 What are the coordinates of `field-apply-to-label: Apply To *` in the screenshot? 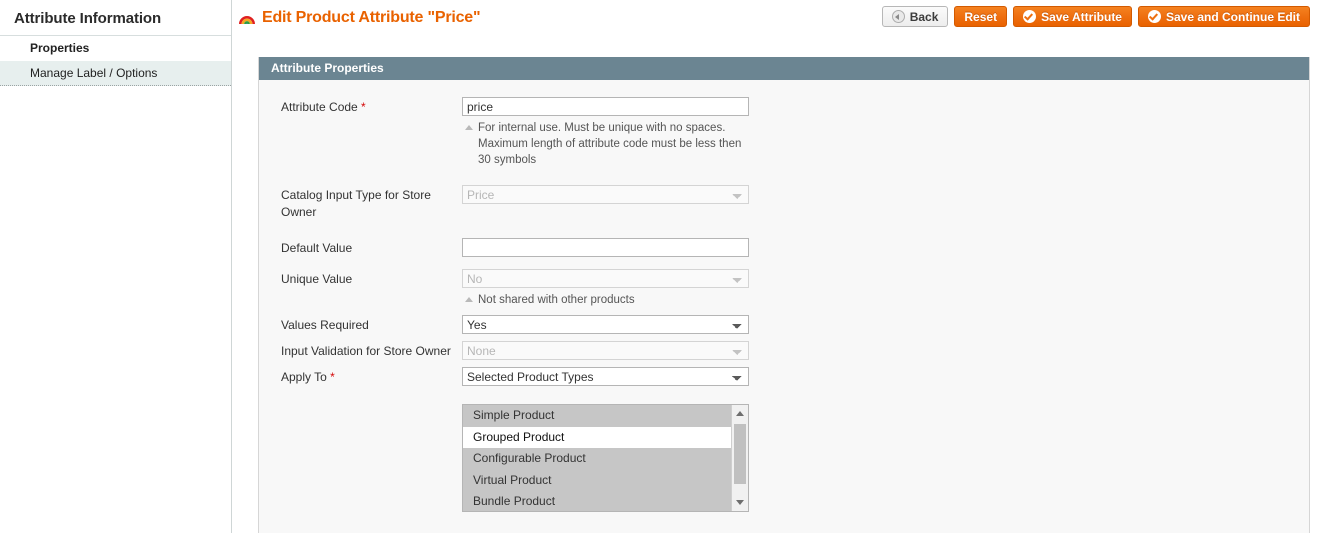 It's located at (360, 376).